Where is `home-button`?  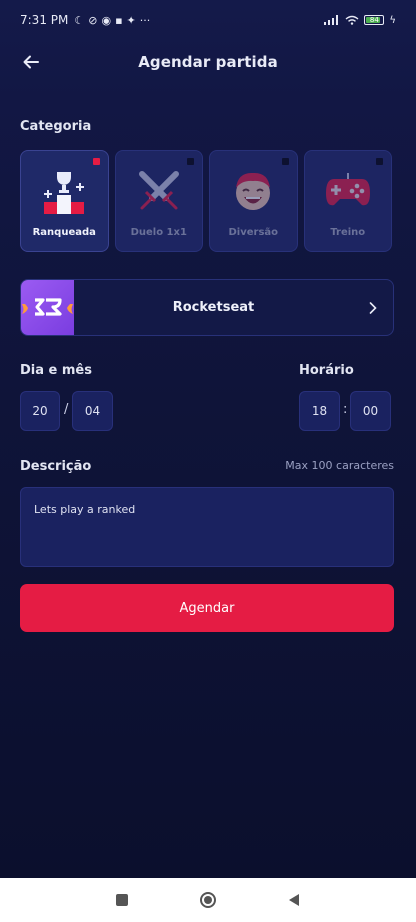 home-button is located at coordinates (208, 900).